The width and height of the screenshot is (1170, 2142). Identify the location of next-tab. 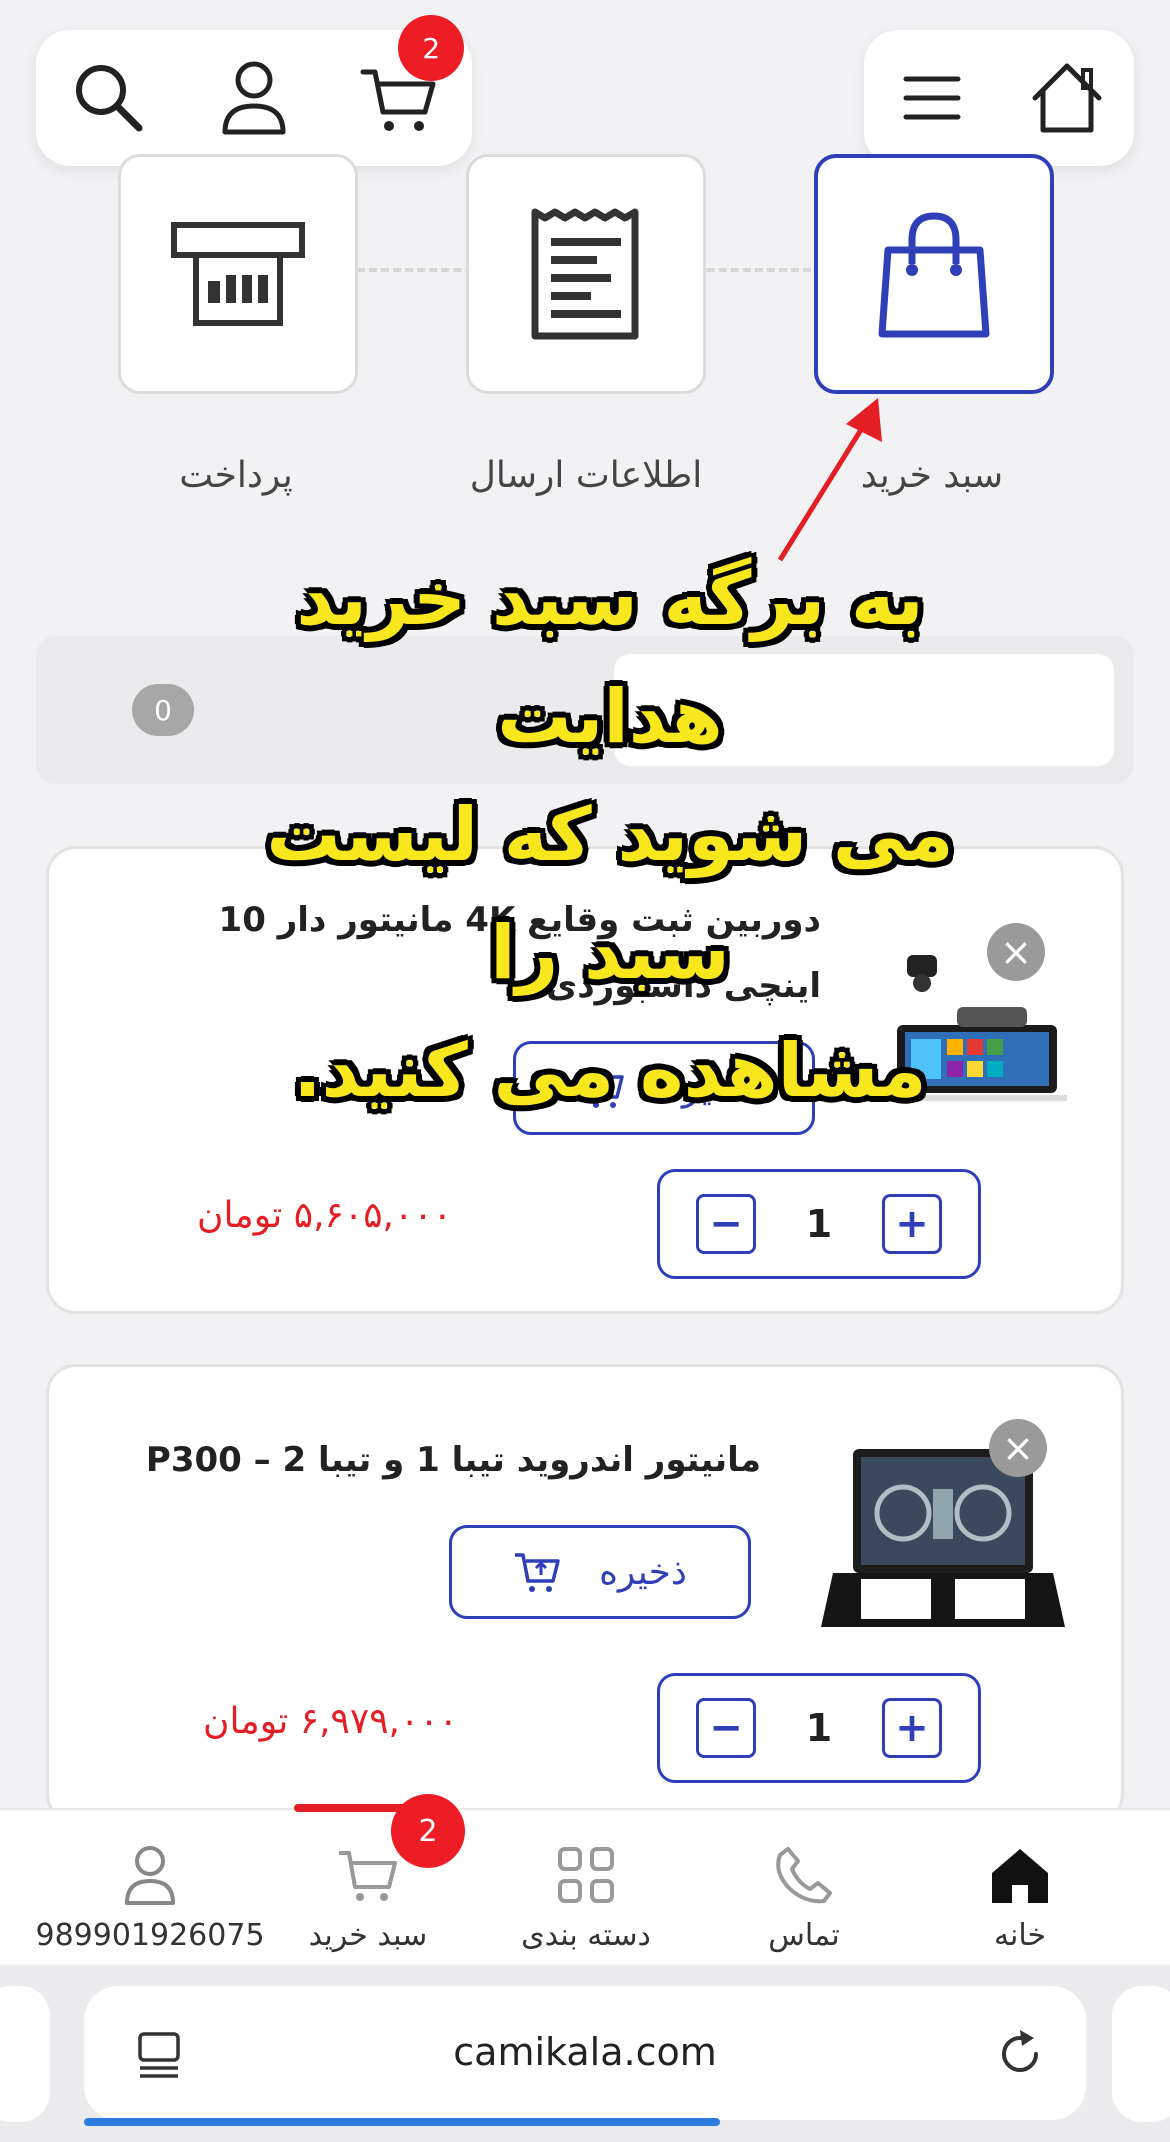
(1141, 2054).